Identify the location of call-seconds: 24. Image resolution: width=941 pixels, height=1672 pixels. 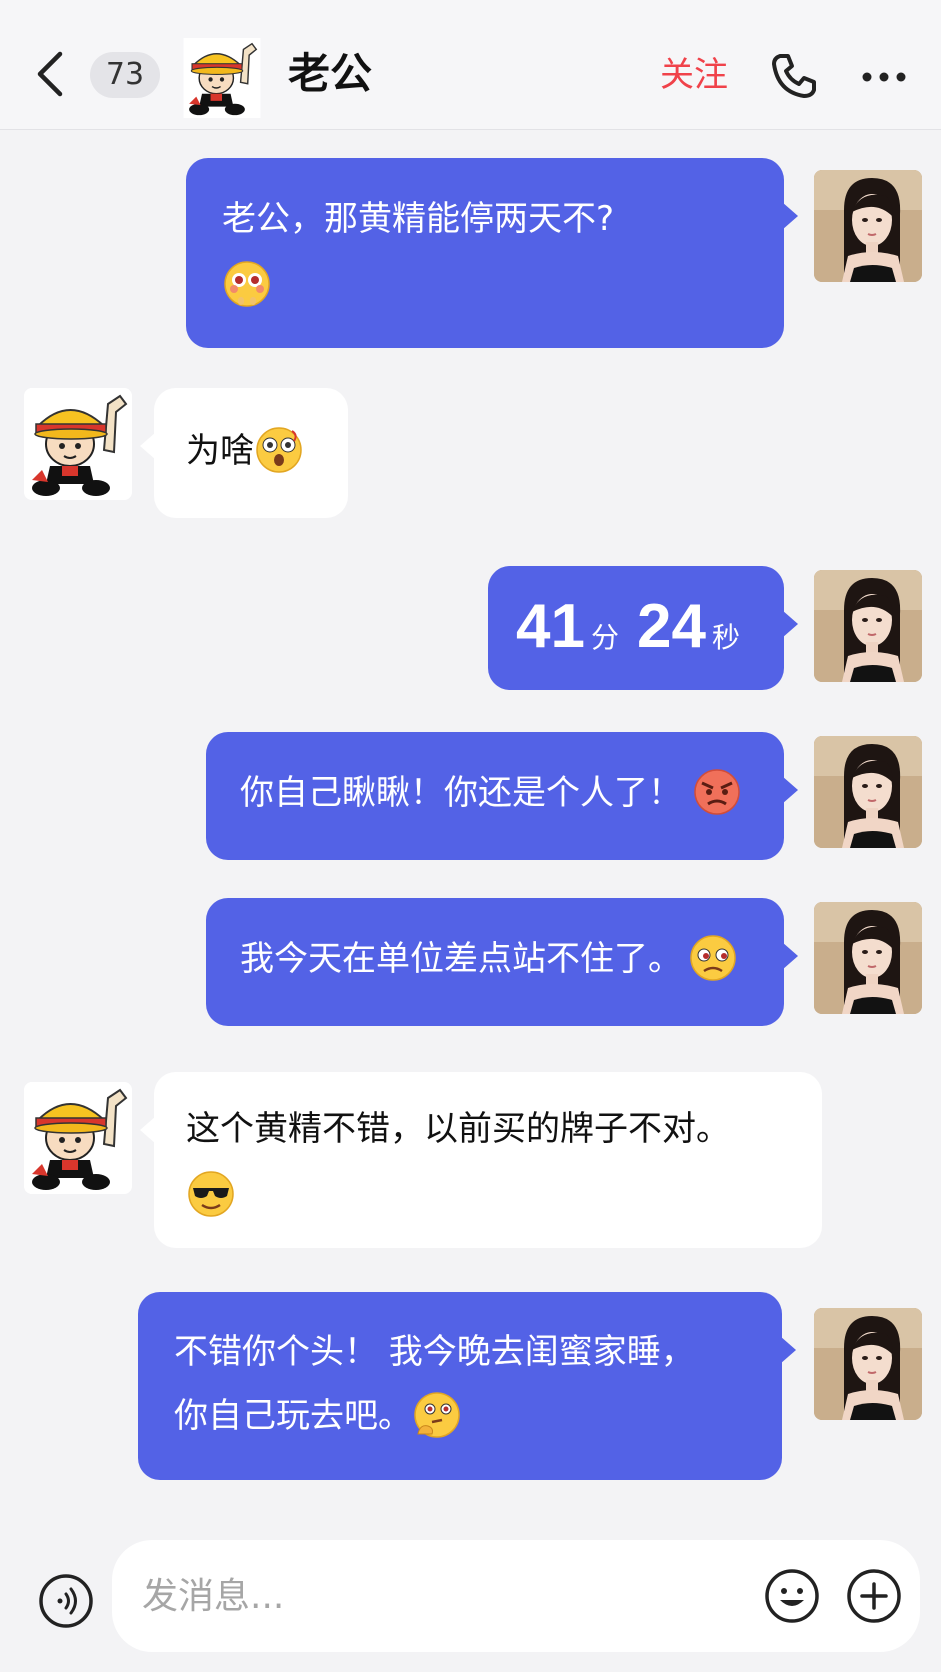
(671, 626).